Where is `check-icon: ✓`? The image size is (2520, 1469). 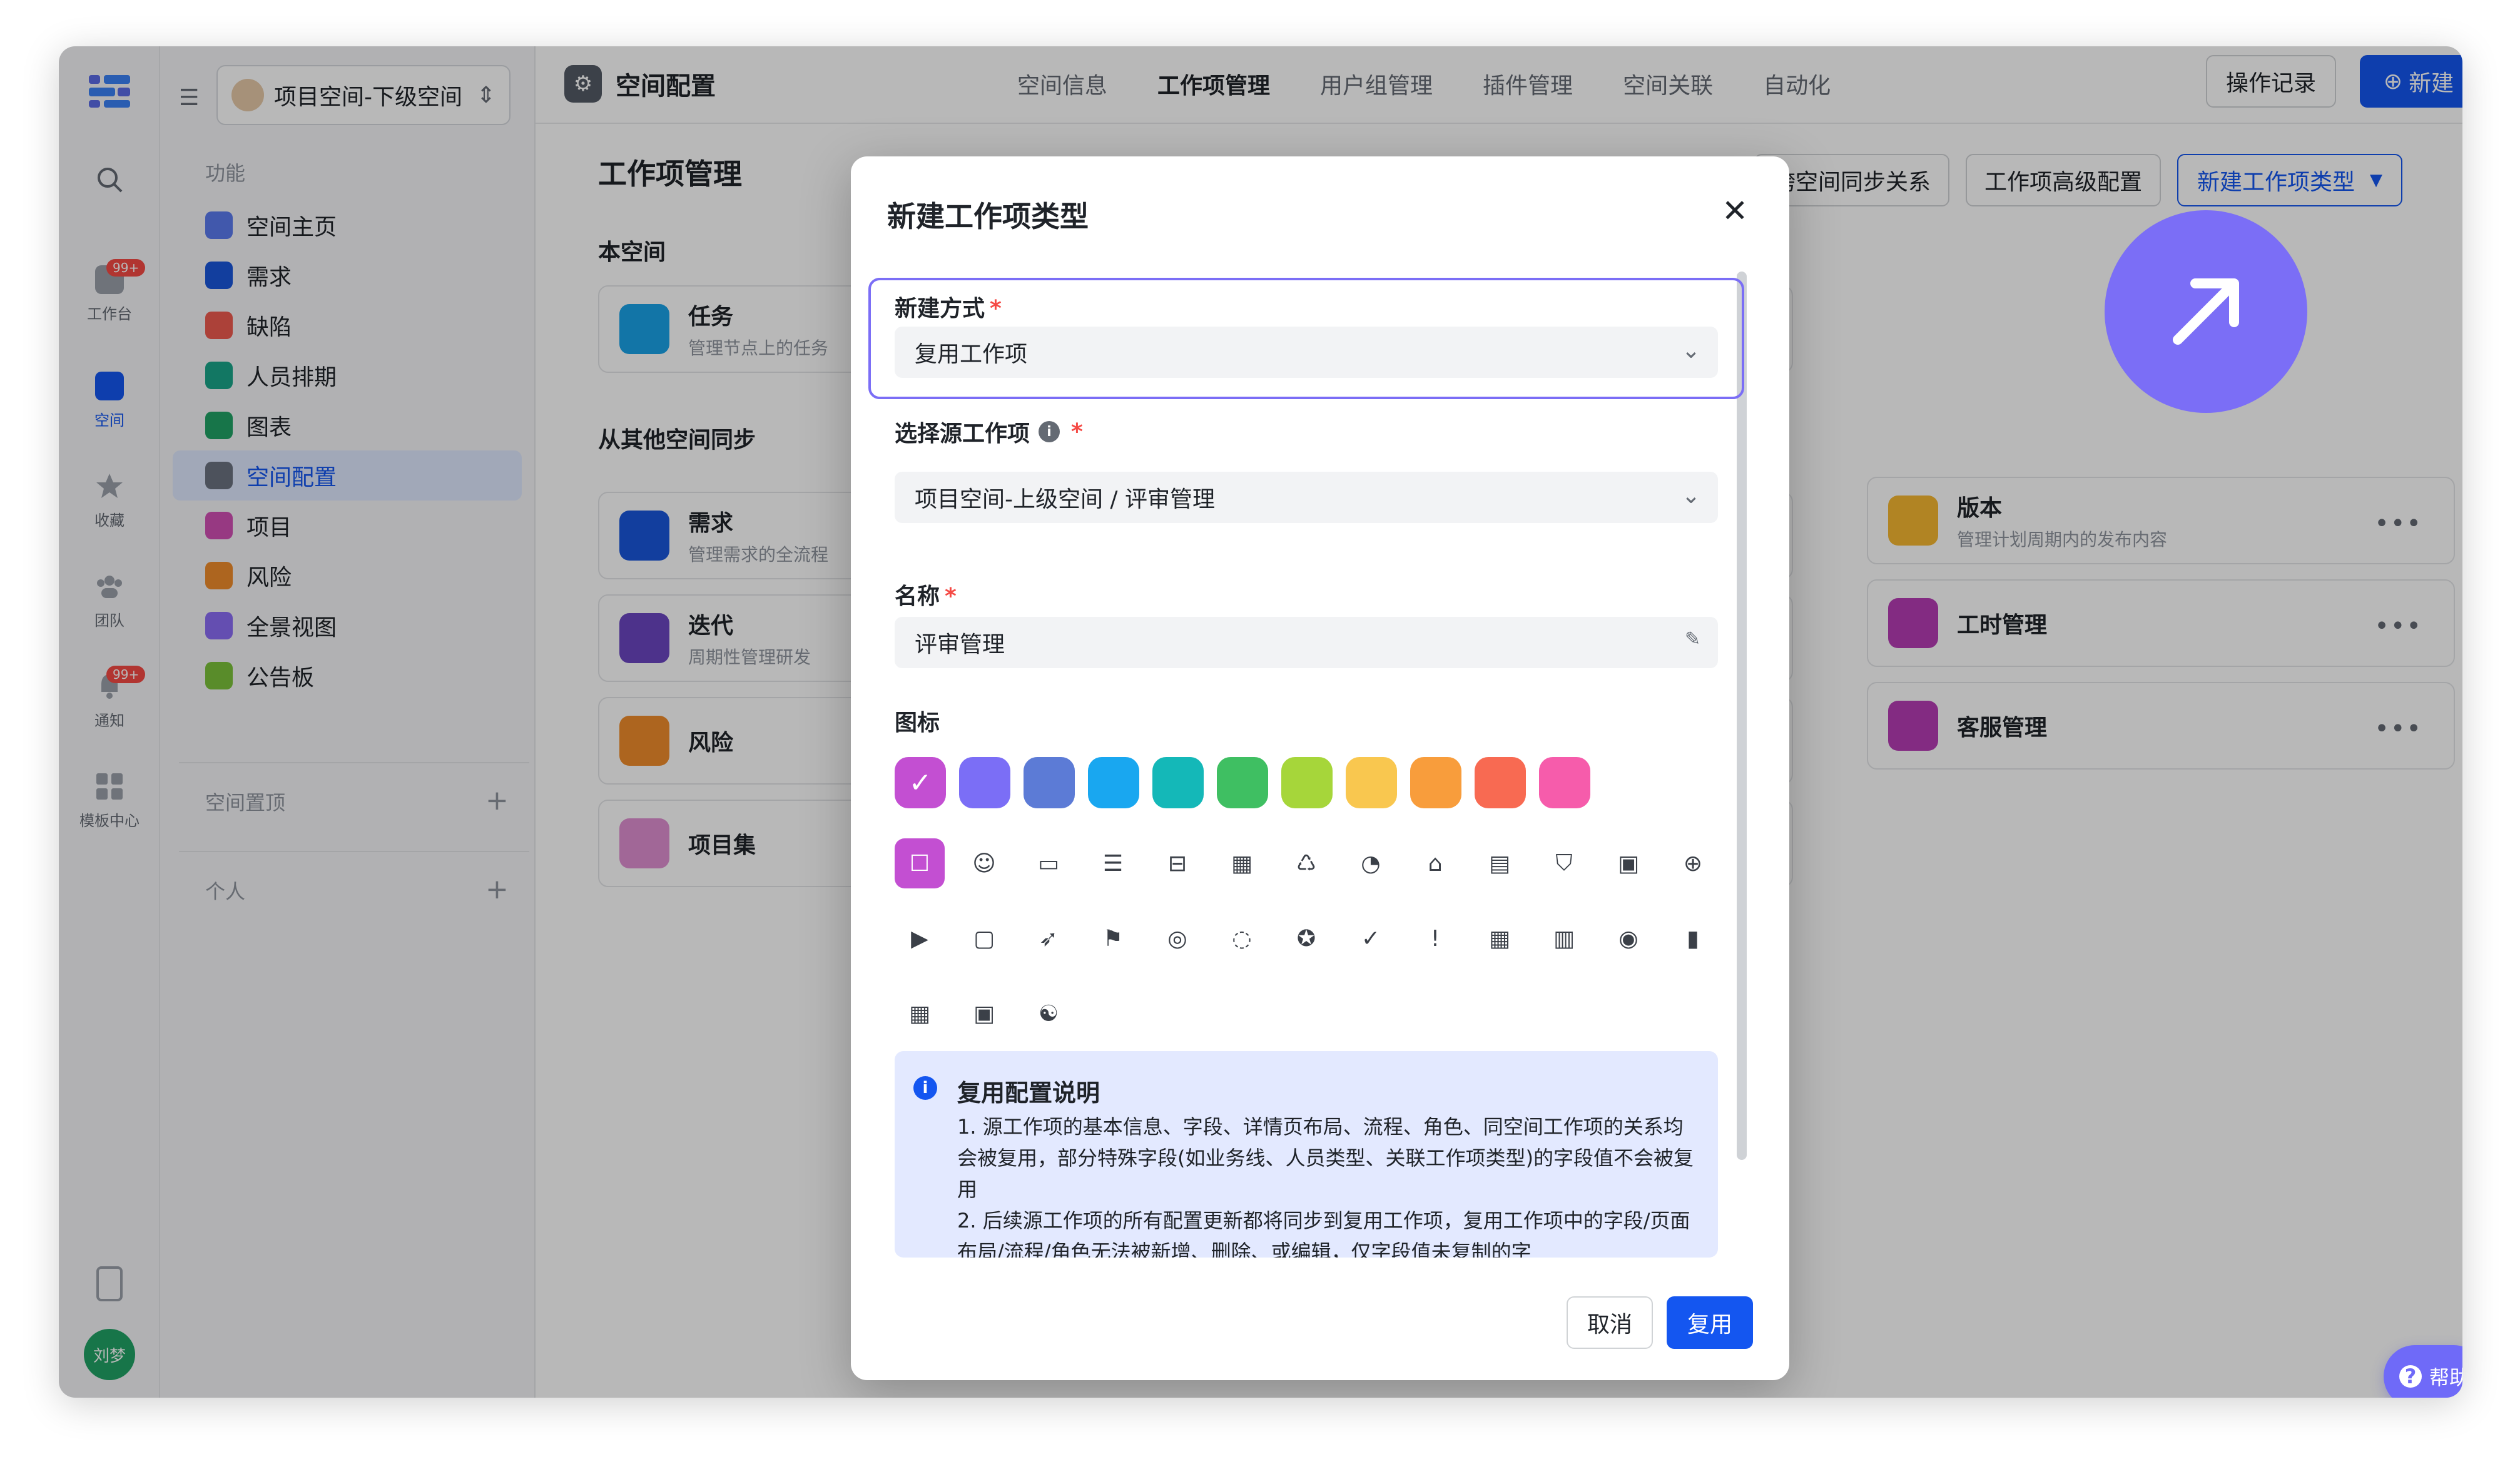 check-icon: ✓ is located at coordinates (920, 782).